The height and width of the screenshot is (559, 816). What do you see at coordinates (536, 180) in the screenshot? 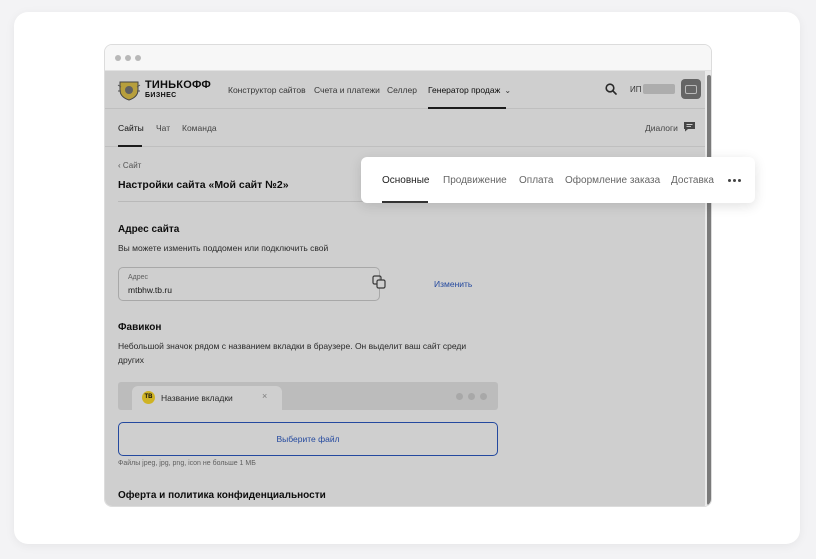
I see `tab-payment: Оплата` at bounding box center [536, 180].